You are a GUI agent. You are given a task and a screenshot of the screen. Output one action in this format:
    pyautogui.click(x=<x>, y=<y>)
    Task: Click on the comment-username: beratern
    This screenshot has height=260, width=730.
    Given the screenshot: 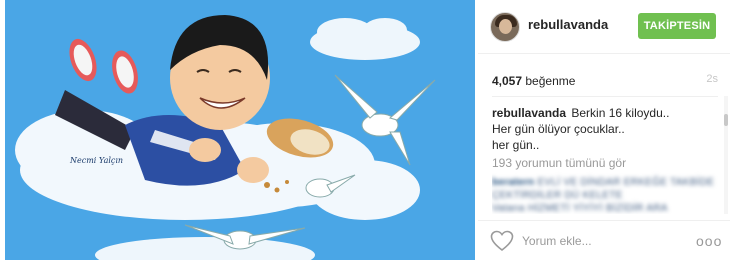 What is the action you would take?
    pyautogui.click(x=513, y=182)
    